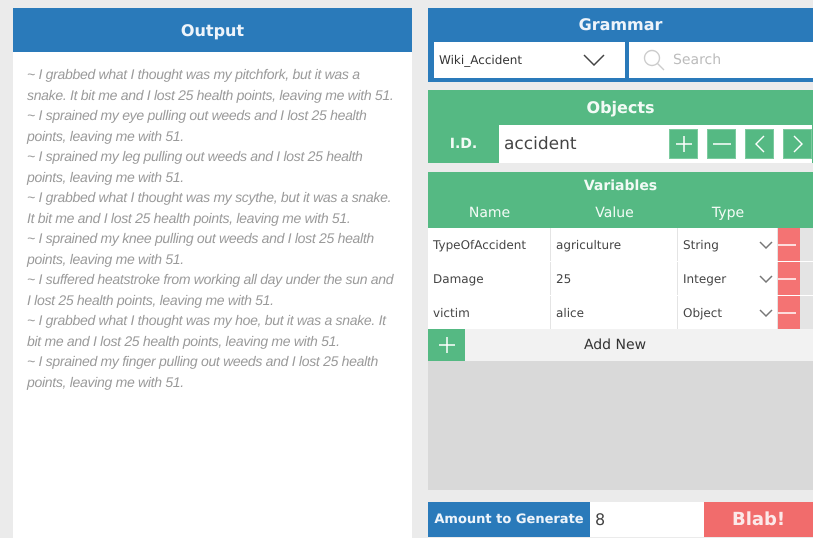 The width and height of the screenshot is (813, 538). I want to click on column-header: Name, so click(490, 213).